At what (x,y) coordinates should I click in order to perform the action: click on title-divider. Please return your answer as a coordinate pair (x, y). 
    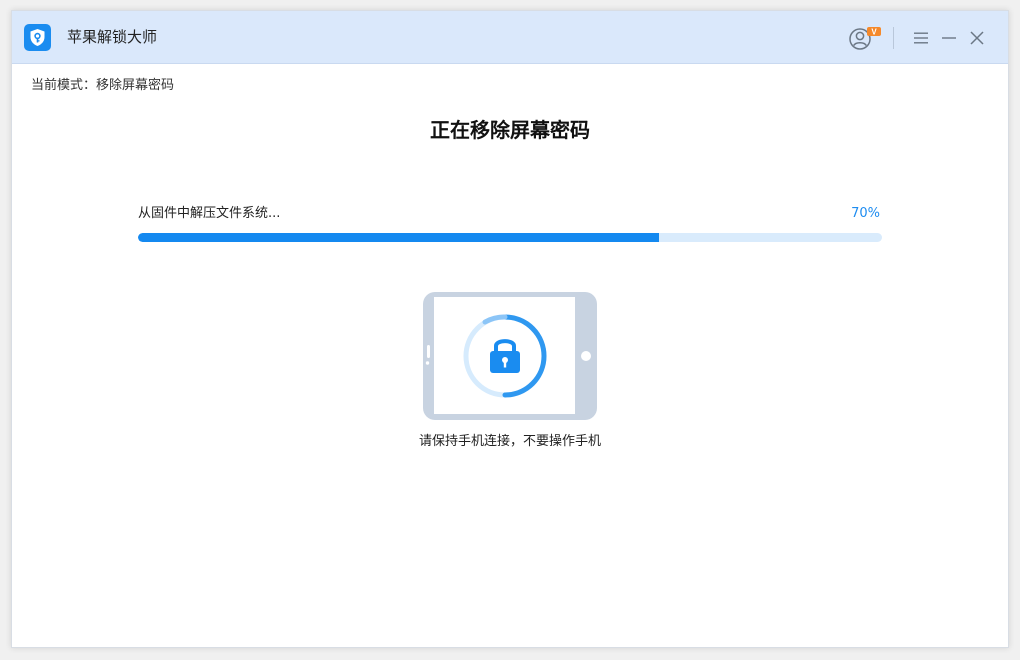
    Looking at the image, I should click on (893, 38).